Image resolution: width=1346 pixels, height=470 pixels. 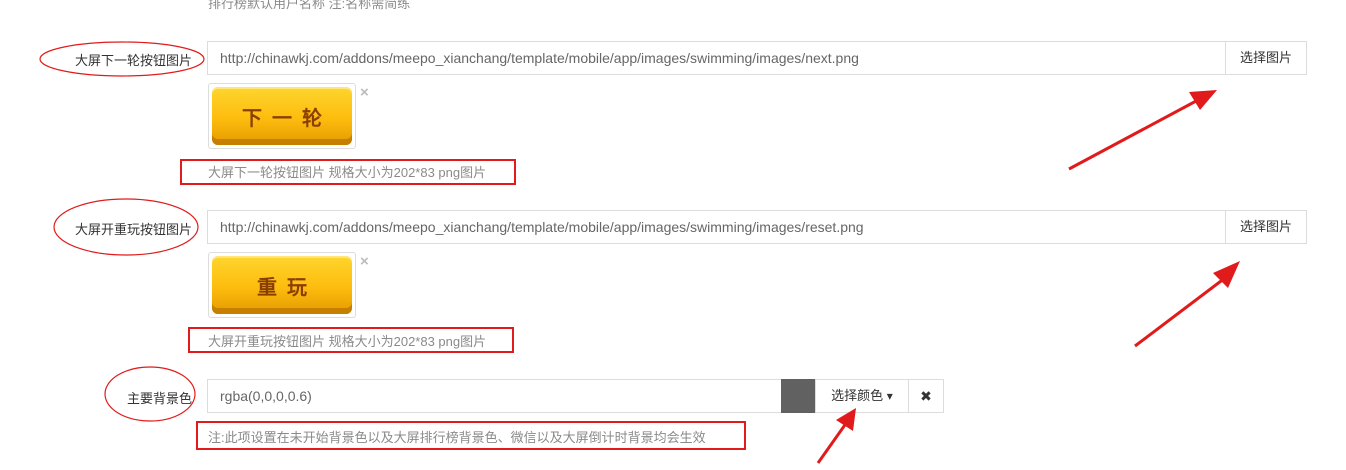 What do you see at coordinates (889, 396) in the screenshot?
I see `caret-down-icon: ▾` at bounding box center [889, 396].